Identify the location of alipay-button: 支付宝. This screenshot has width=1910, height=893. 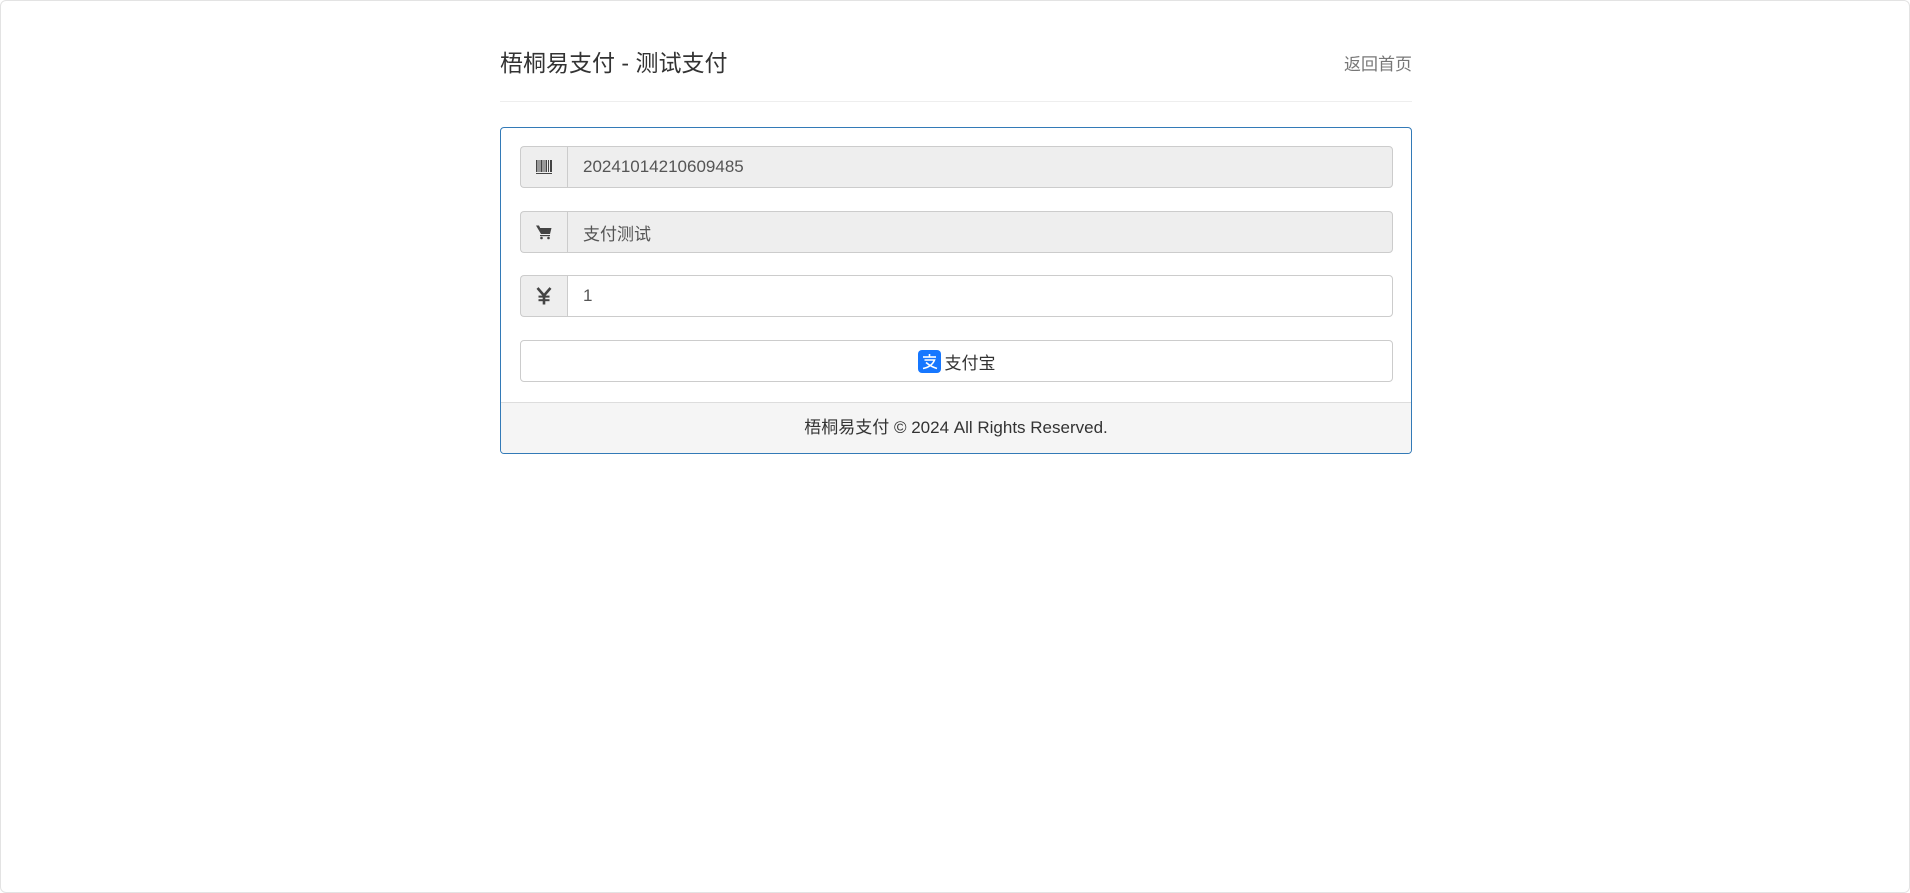
(956, 361).